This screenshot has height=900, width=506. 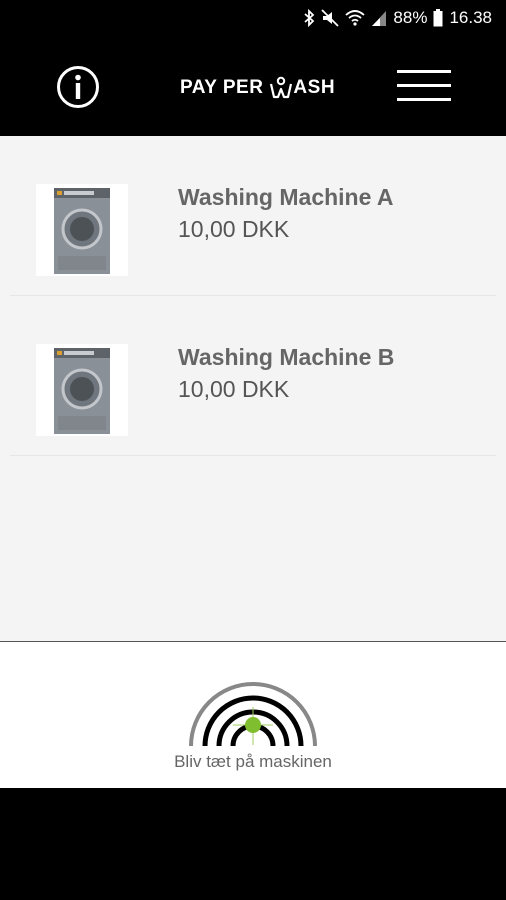 What do you see at coordinates (330, 18) in the screenshot?
I see `mute-icon` at bounding box center [330, 18].